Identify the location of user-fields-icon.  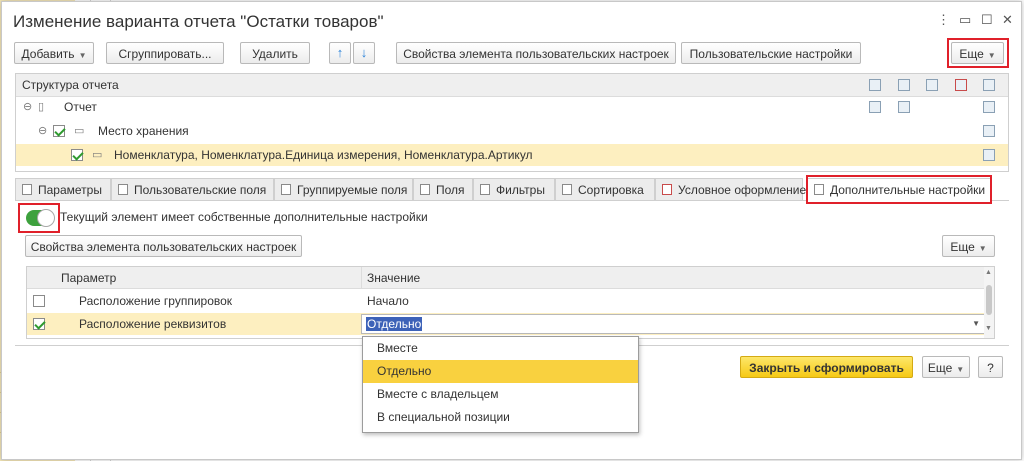
(123, 189).